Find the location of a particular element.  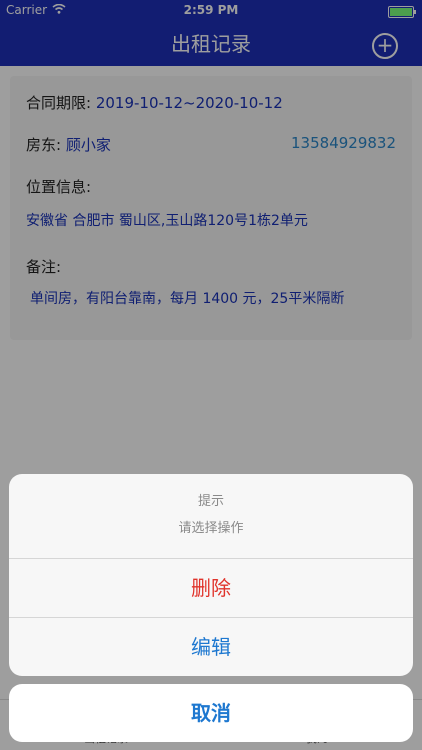

action-sheet-header: 提示 请选择操作 is located at coordinates (211, 516).